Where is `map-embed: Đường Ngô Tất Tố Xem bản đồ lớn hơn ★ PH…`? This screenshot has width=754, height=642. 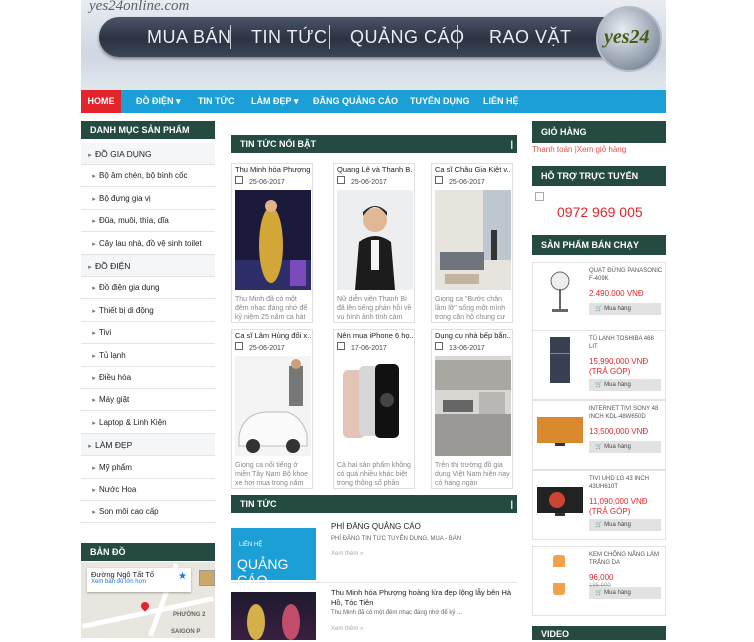
map-embed: Đường Ngô Tất Tố Xem bản đồ lớn hơn ★ PH… is located at coordinates (148, 600).